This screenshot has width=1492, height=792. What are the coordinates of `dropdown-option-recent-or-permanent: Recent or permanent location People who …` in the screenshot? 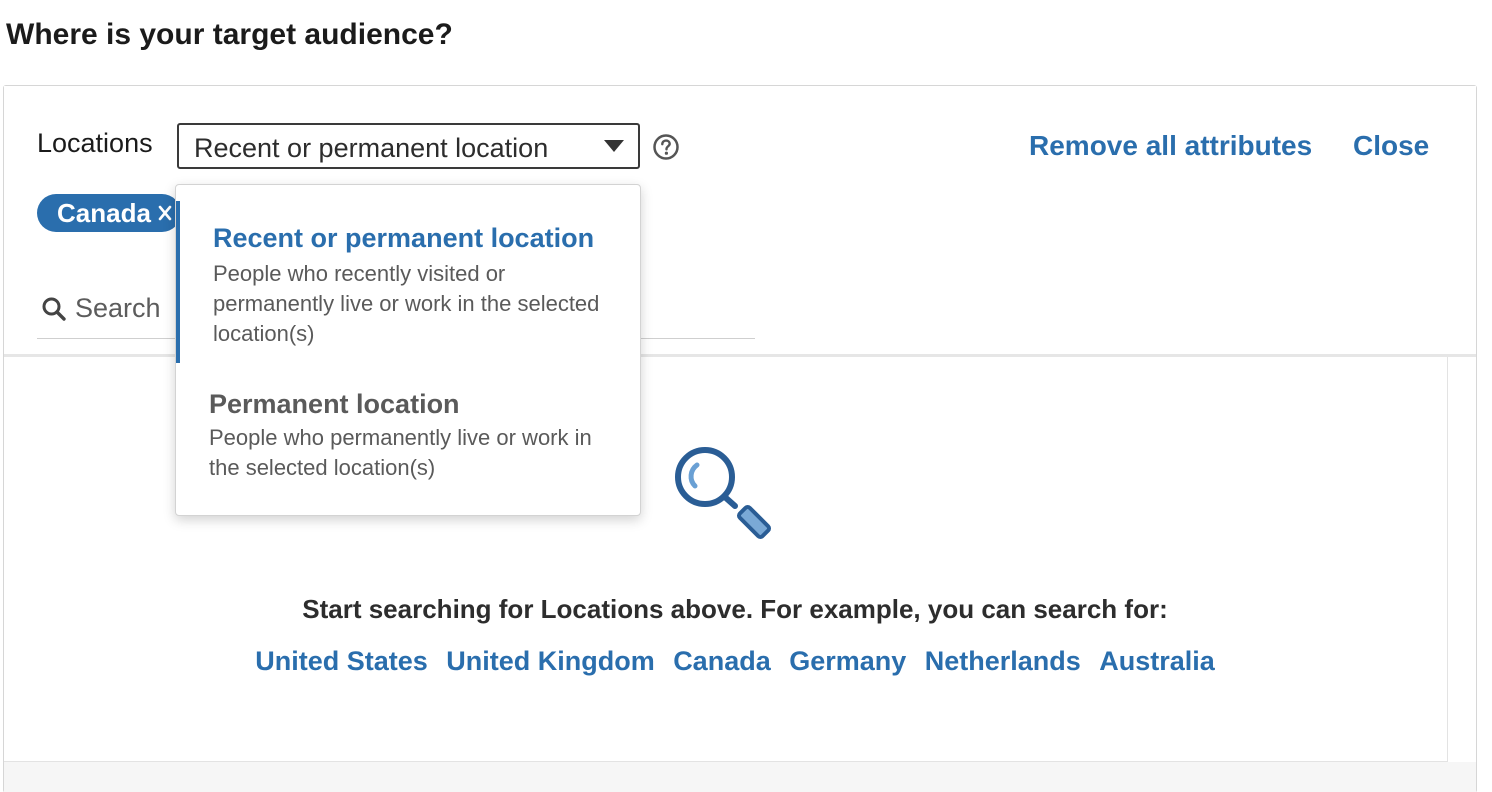 It's located at (408, 282).